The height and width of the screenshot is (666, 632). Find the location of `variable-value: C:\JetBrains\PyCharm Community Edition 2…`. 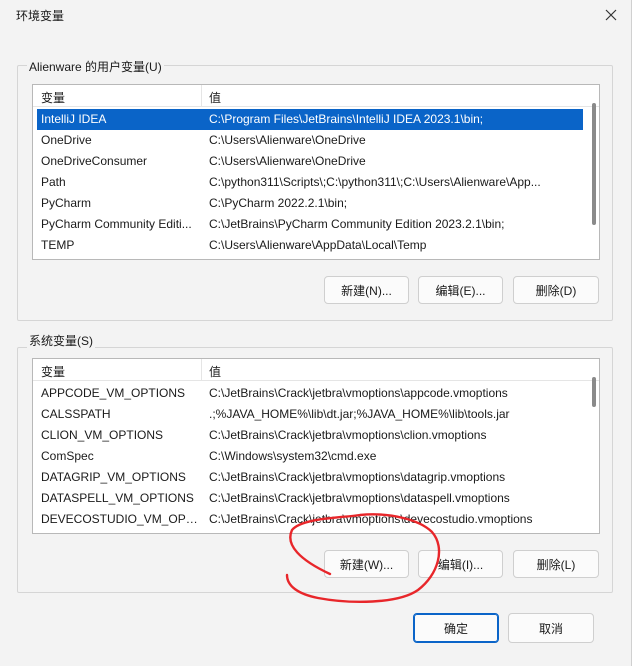

variable-value: C:\JetBrains\PyCharm Community Edition 2… is located at coordinates (357, 224).